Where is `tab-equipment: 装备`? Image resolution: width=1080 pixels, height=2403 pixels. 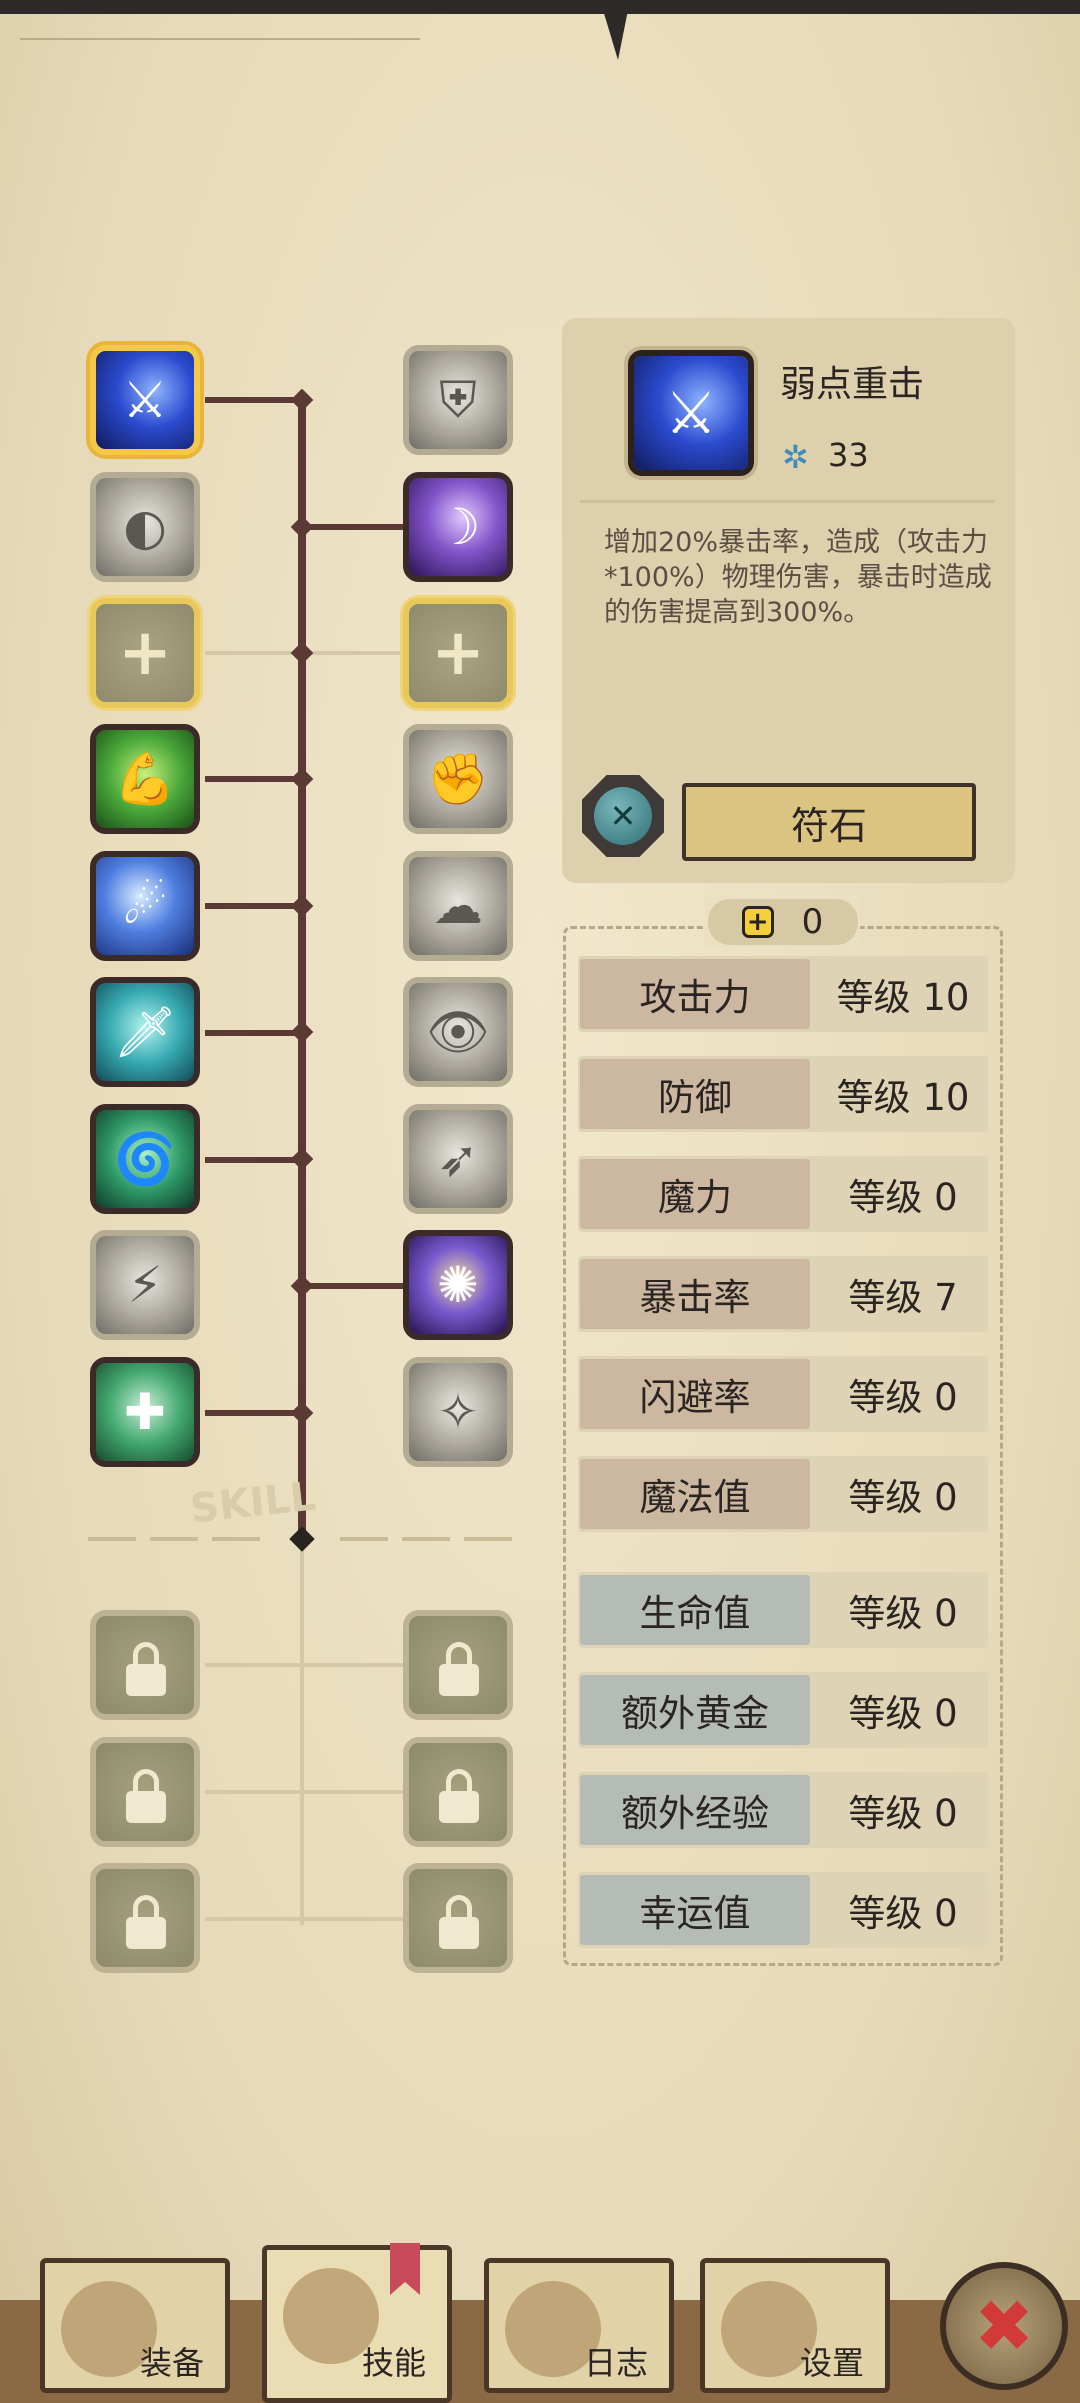
tab-equipment: 装备 is located at coordinates (135, 2325).